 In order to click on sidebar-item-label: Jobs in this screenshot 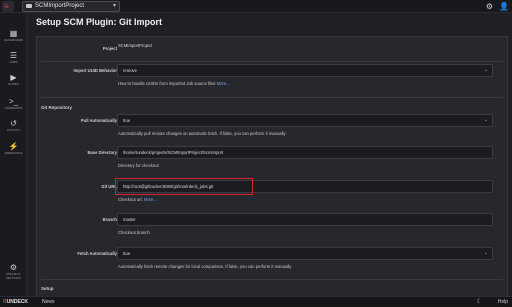, I will do `click(13, 62)`.